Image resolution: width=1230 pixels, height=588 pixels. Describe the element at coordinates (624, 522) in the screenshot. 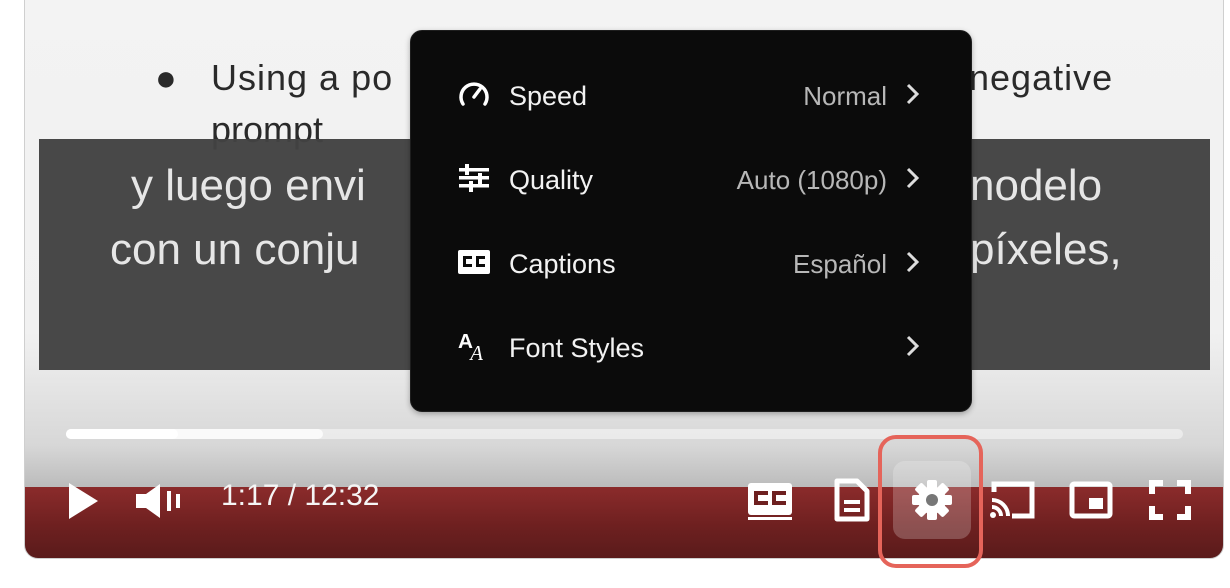

I see `controls-bar-bg` at that location.